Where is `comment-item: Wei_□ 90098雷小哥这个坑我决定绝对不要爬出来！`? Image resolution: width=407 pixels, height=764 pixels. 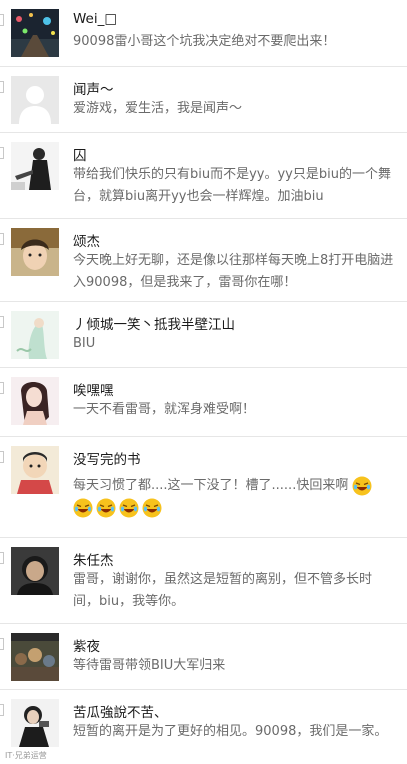
comment-item: Wei_□ 90098雷小哥这个坑我决定绝对不要爬出来！ is located at coordinates (203, 33).